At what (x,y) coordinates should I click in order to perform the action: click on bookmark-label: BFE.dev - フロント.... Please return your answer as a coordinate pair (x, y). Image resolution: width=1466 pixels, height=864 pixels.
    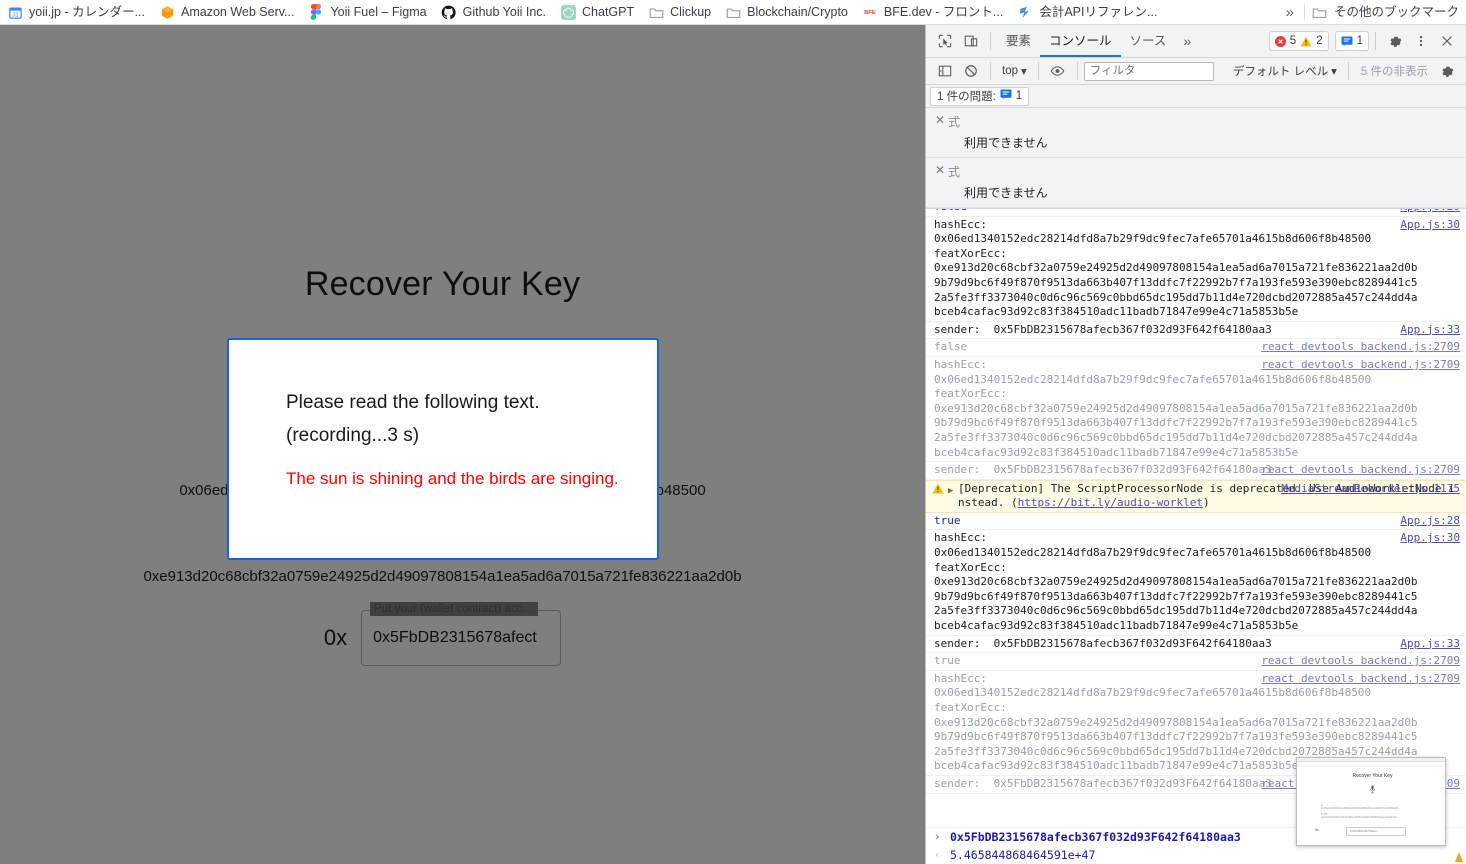
    Looking at the image, I should click on (943, 12).